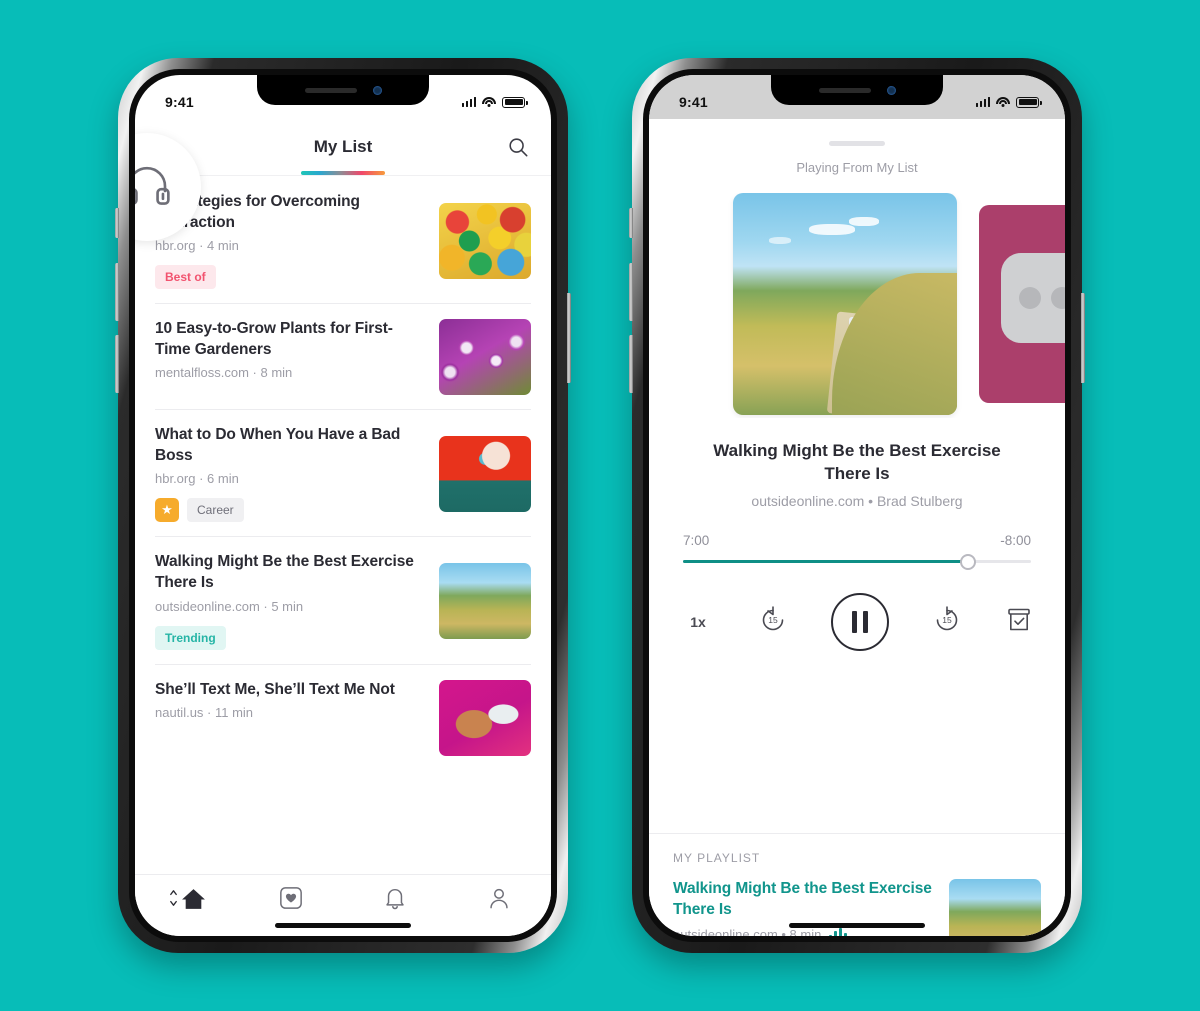  I want to click on tab-profile, so click(499, 901).